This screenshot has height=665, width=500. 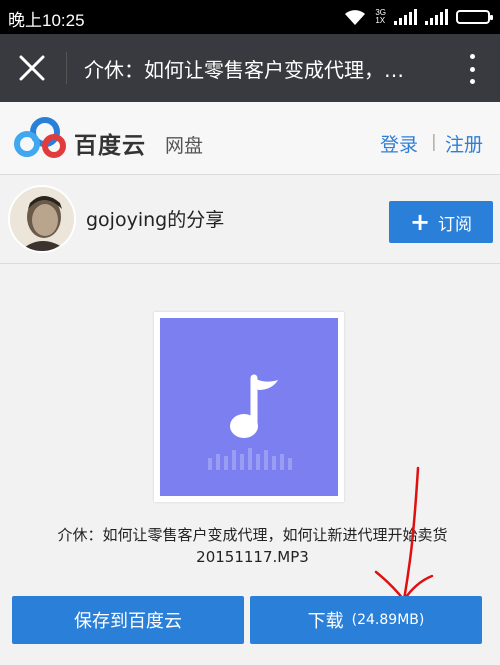 I want to click on close-icon, so click(x=32, y=68).